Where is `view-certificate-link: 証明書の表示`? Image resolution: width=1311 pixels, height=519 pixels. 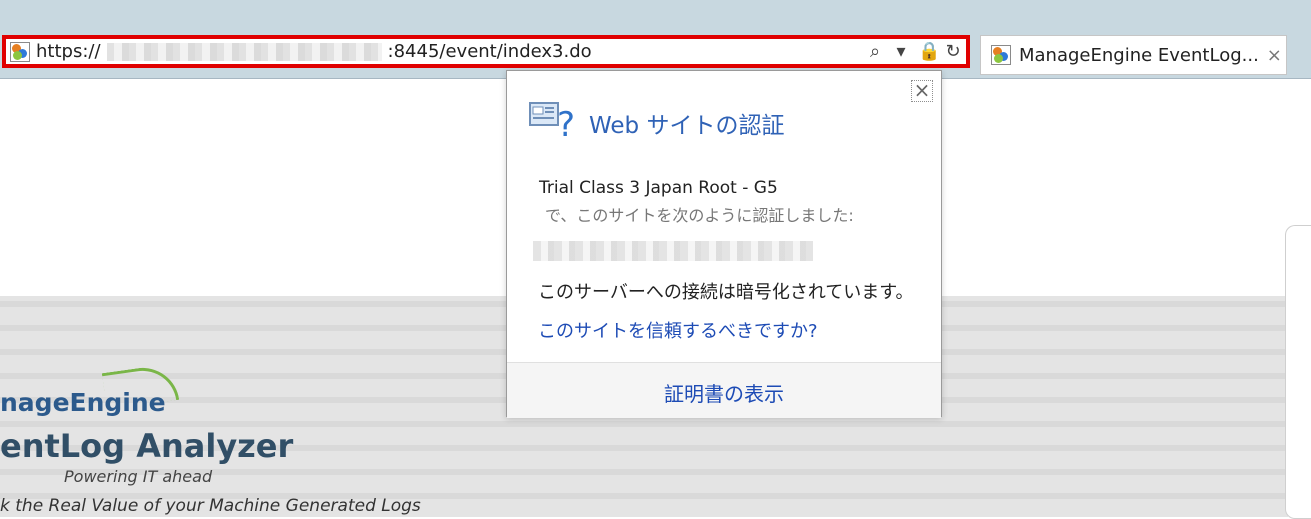 view-certificate-link: 証明書の表示 is located at coordinates (724, 392).